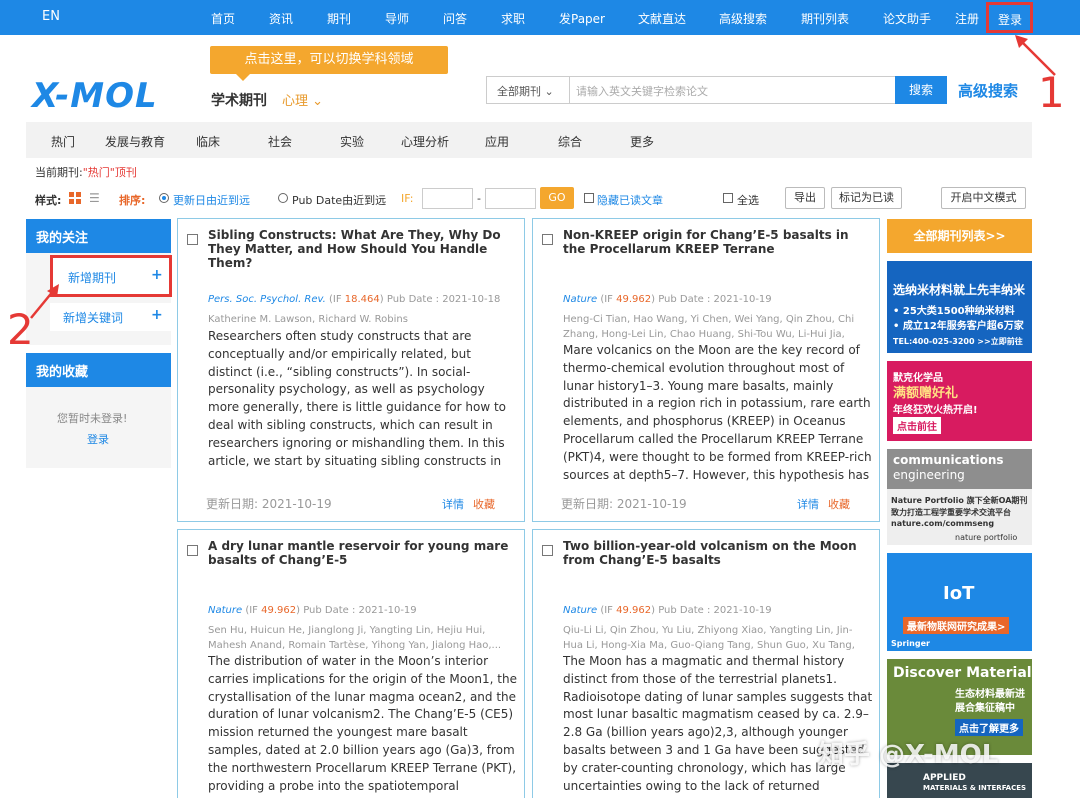 The height and width of the screenshot is (798, 1080). What do you see at coordinates (743, 18) in the screenshot?
I see `nav-advanced-search: 高级搜索` at bounding box center [743, 18].